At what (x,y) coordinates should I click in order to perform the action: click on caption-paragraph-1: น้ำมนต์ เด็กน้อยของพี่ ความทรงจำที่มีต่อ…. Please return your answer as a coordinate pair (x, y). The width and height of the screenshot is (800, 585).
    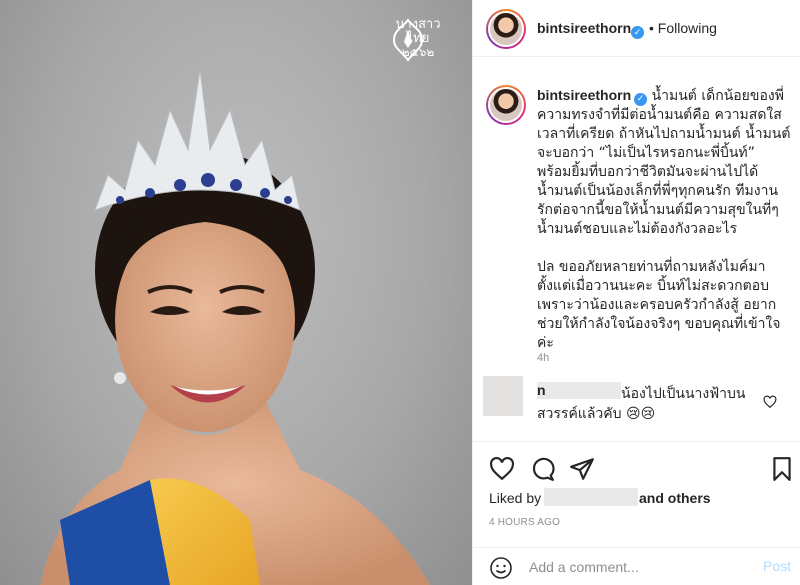
    Looking at the image, I should click on (664, 162).